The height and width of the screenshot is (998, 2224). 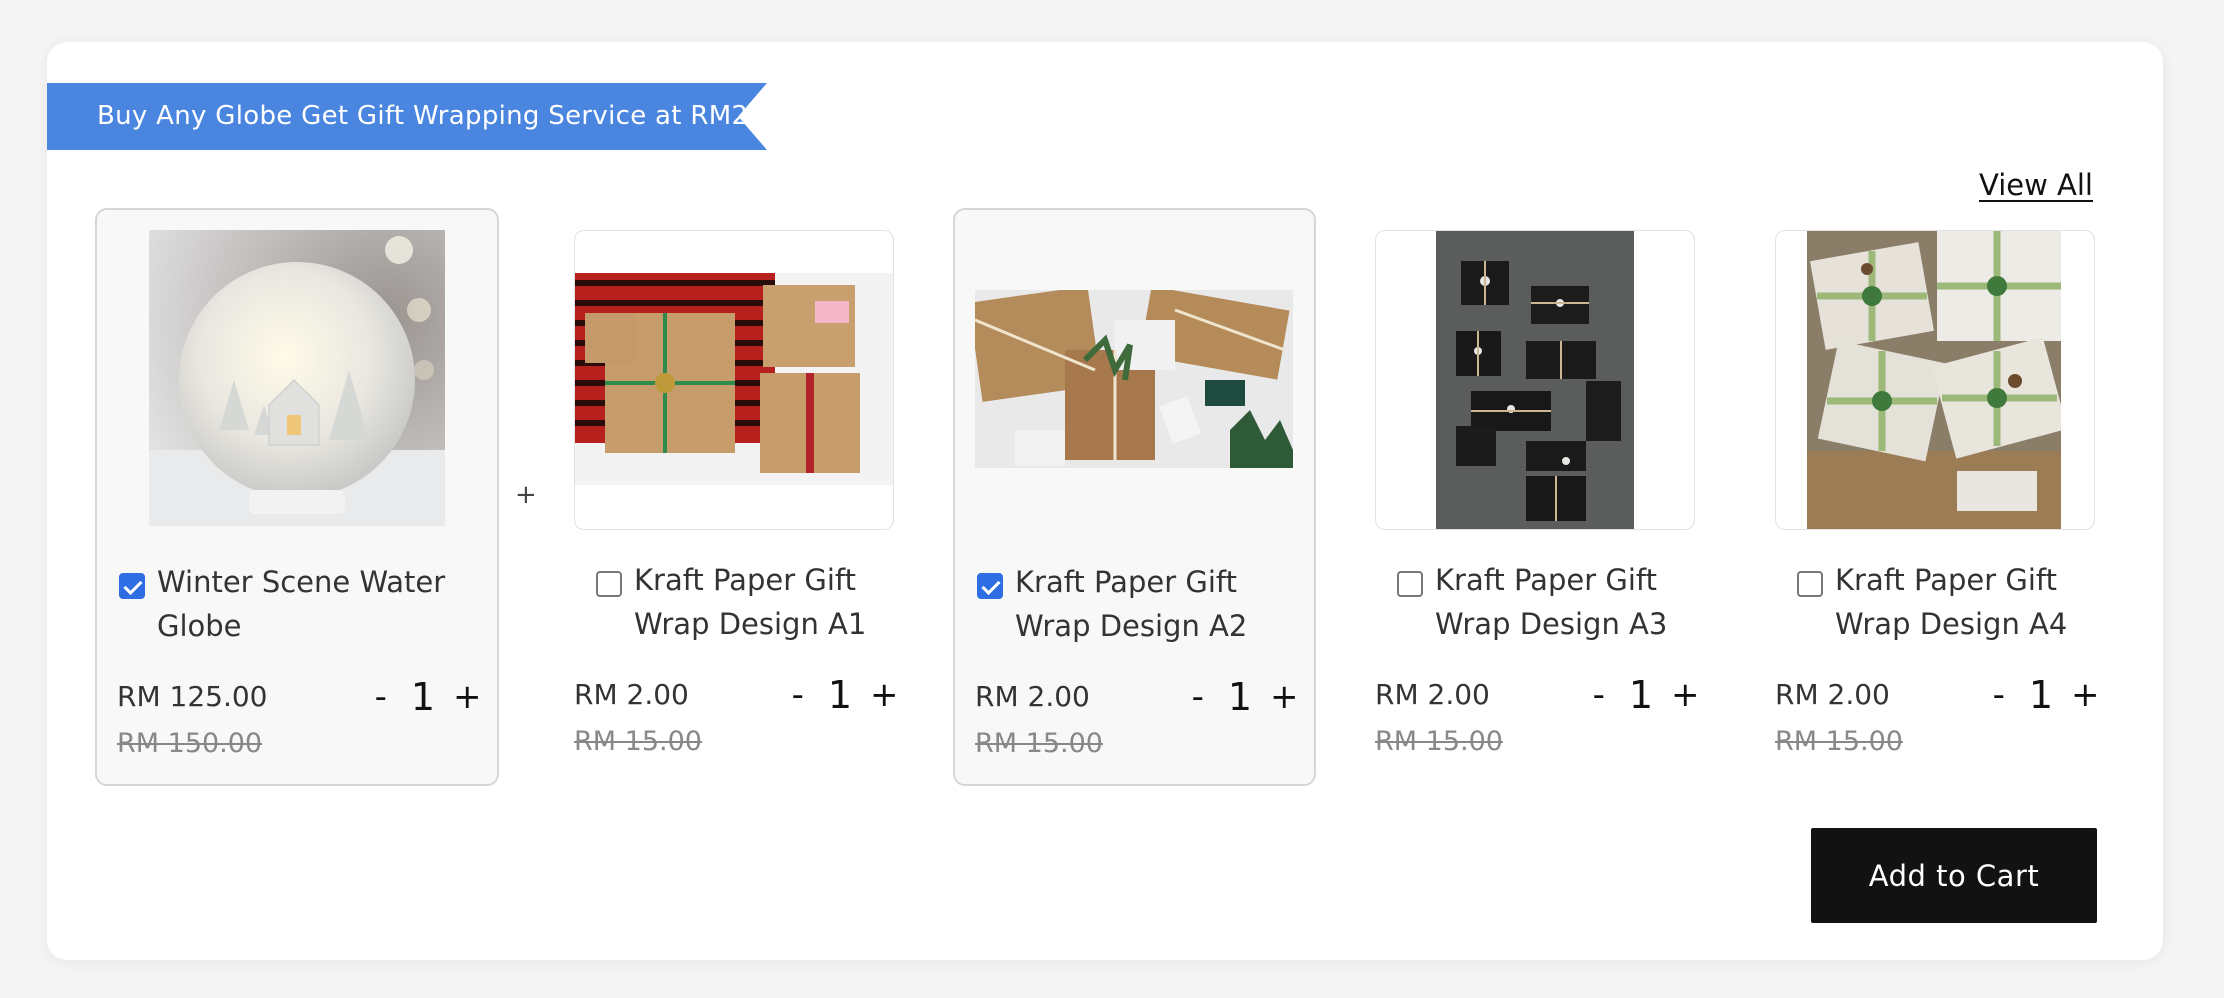 I want to click on gift-wrap-a4-photo, so click(x=1934, y=380).